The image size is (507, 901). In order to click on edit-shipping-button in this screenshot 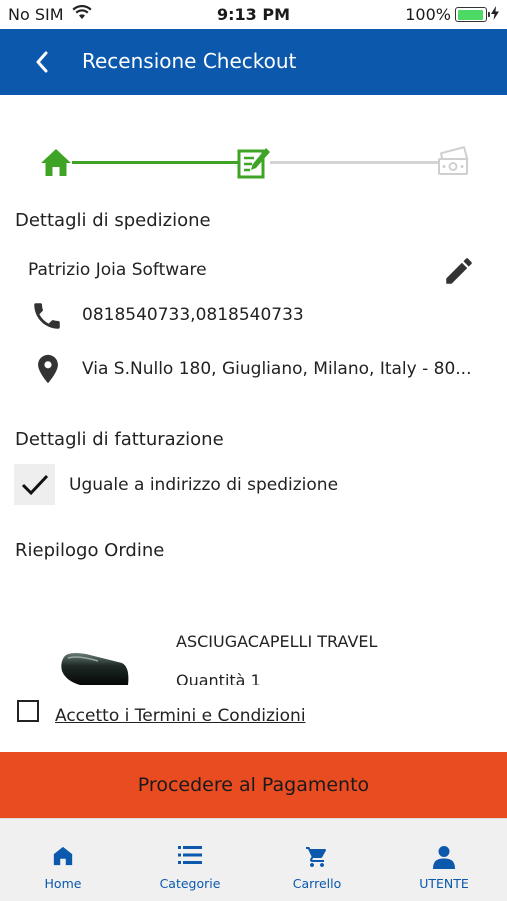, I will do `click(459, 273)`.